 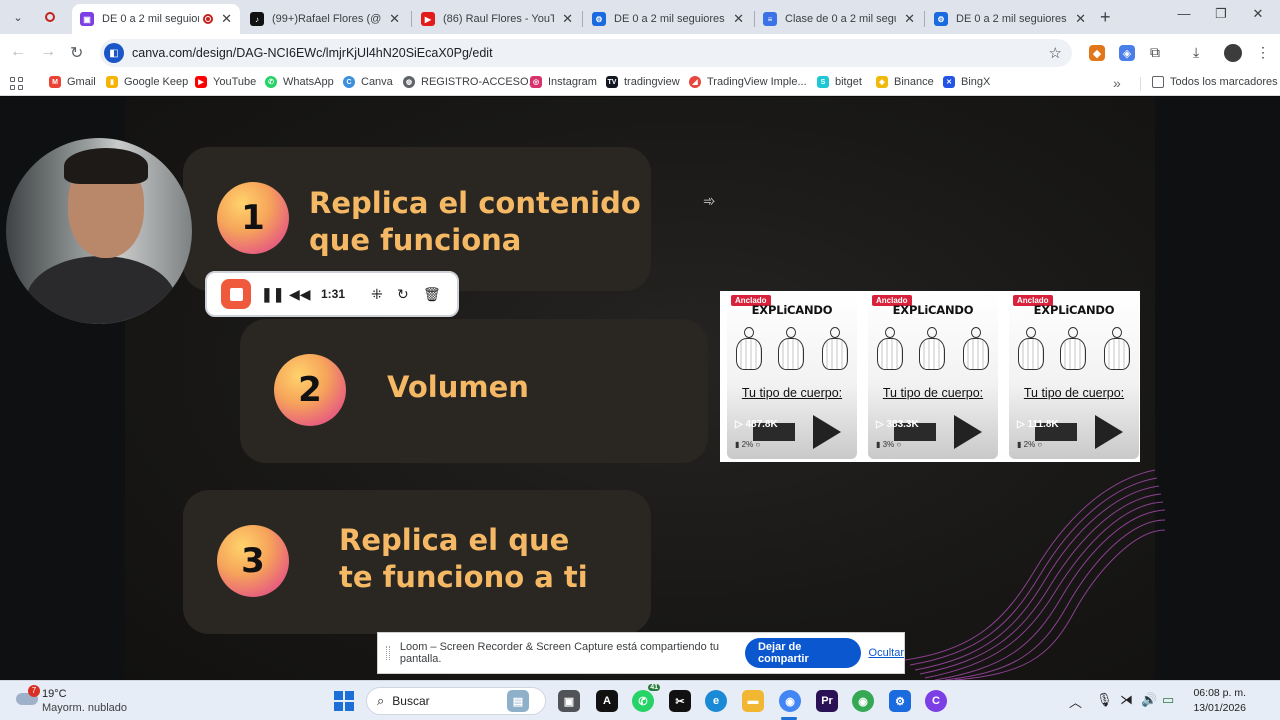 I want to click on bookmark-youtube: ▶ YouTube, so click(x=225, y=82).